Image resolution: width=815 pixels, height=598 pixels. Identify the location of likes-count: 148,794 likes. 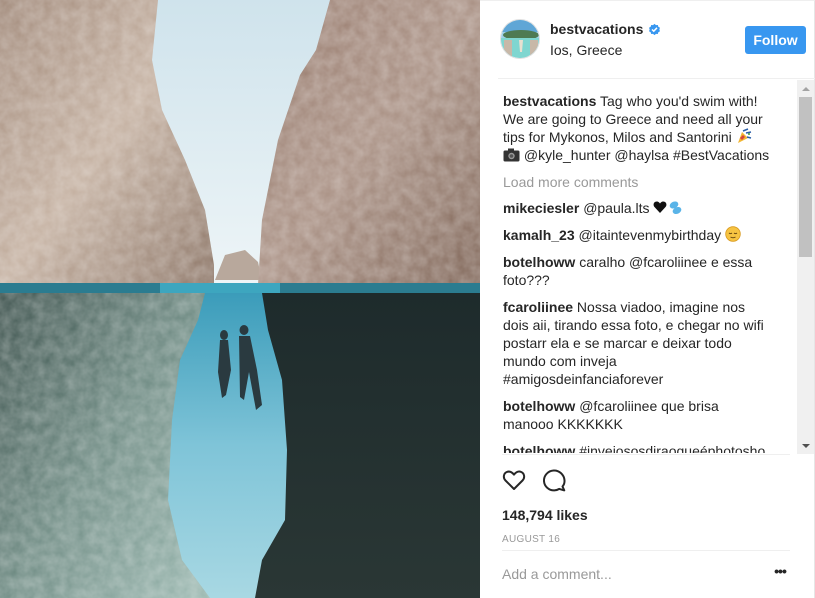
(646, 515).